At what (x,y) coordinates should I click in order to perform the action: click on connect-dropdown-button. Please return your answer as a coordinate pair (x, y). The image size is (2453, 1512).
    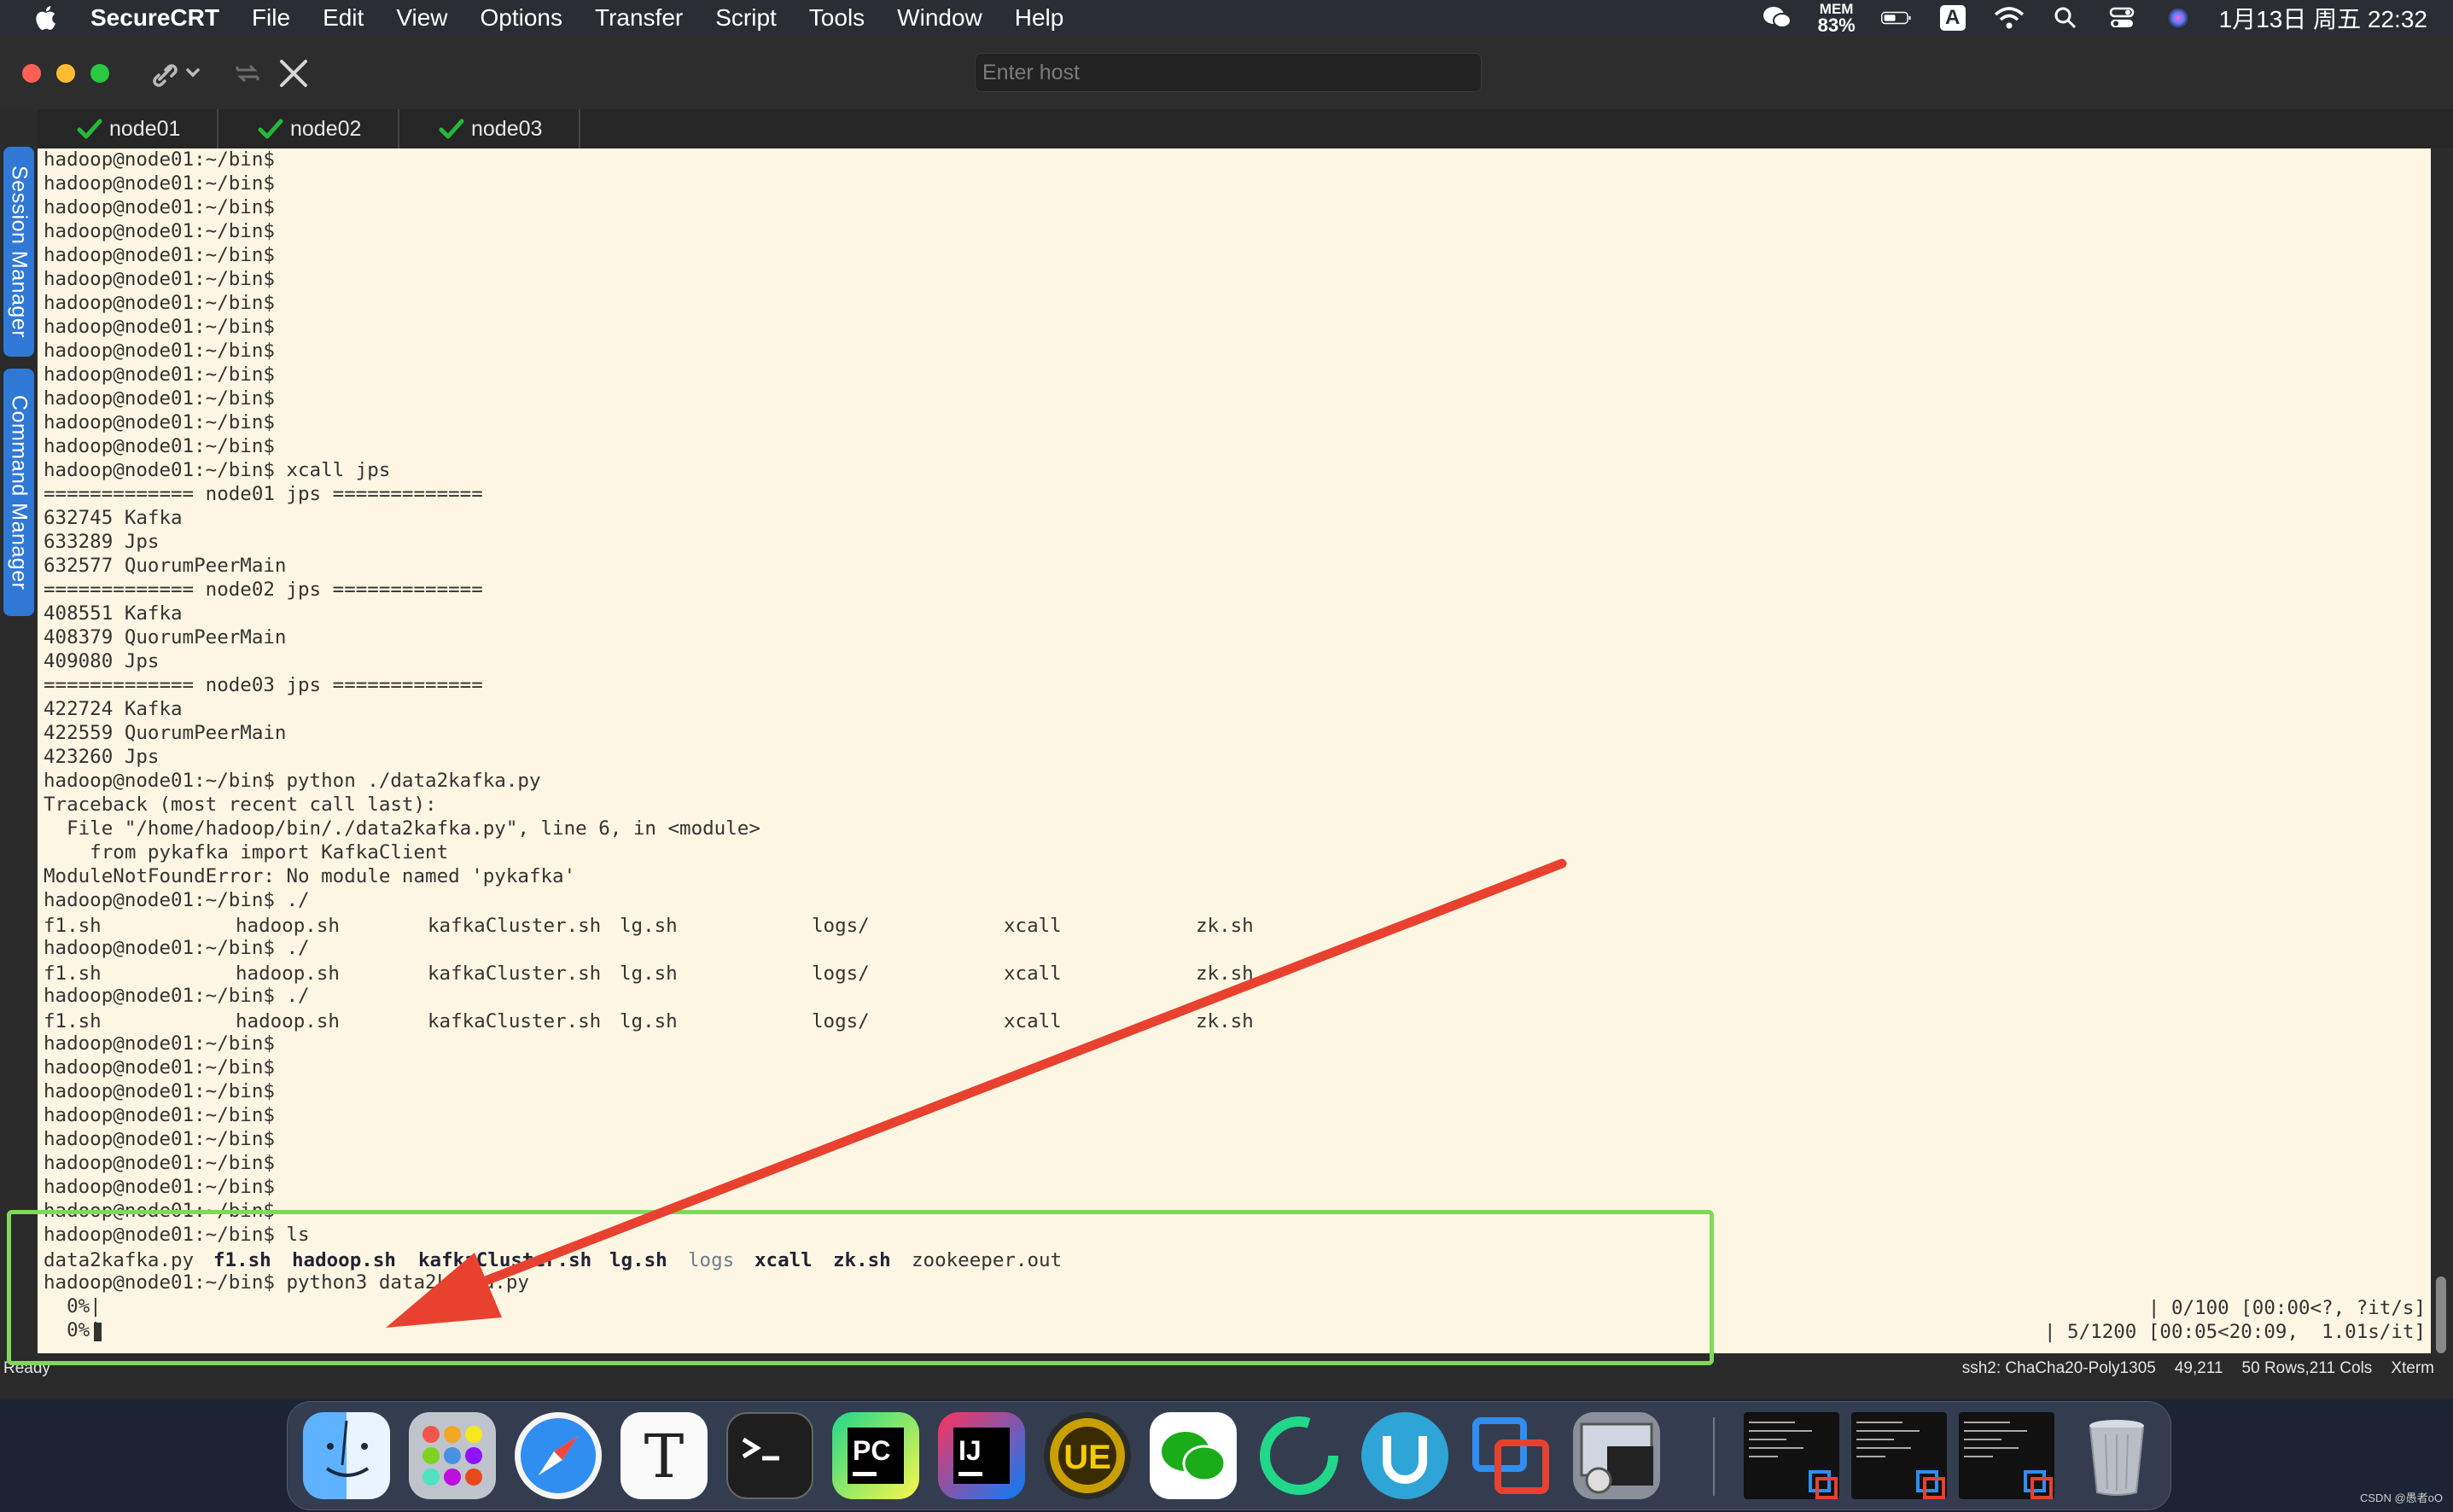
    Looking at the image, I should click on (175, 73).